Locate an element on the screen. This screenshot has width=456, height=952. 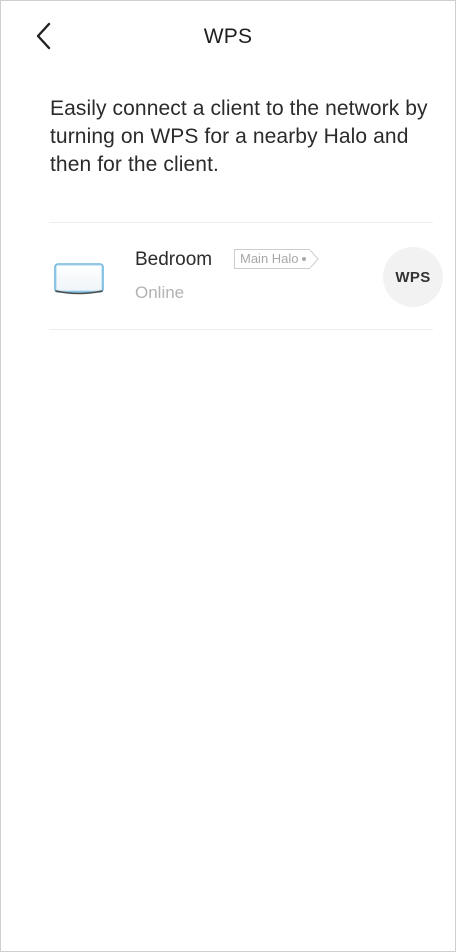
divider-bottom is located at coordinates (241, 329).